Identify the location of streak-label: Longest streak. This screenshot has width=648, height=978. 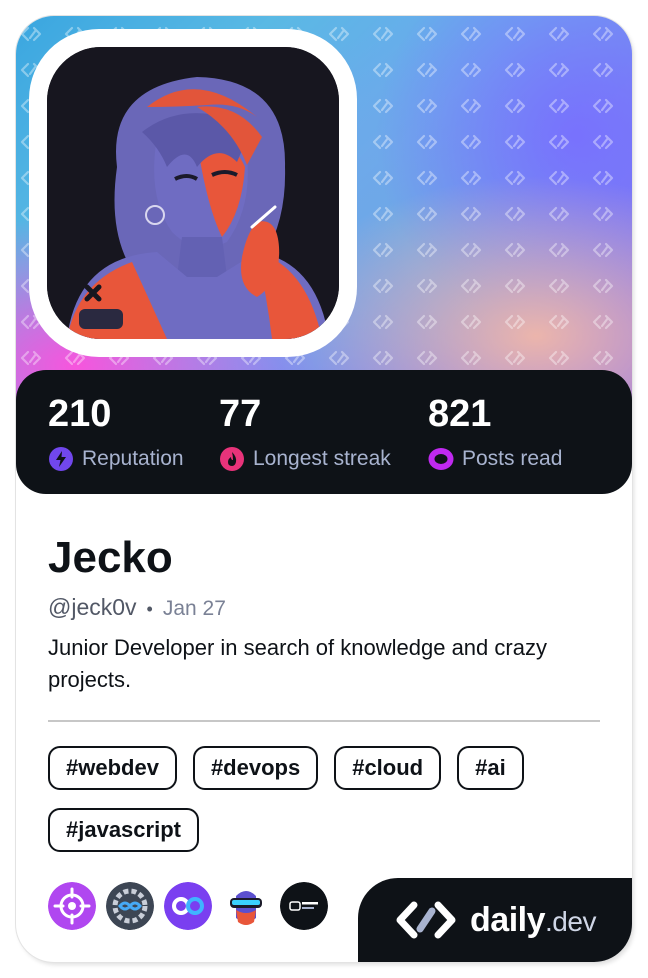
(322, 458).